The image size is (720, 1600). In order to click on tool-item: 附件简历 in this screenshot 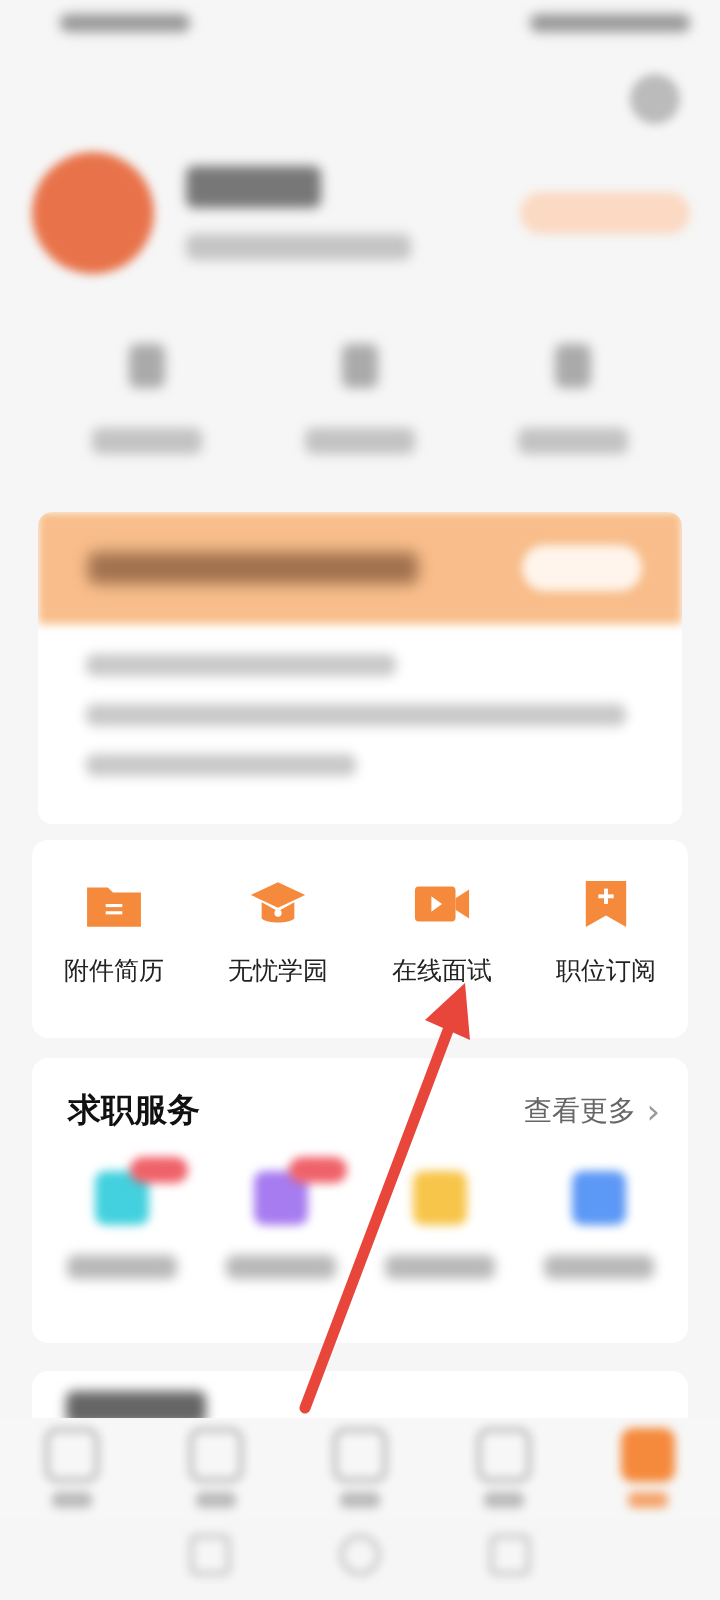, I will do `click(114, 939)`.